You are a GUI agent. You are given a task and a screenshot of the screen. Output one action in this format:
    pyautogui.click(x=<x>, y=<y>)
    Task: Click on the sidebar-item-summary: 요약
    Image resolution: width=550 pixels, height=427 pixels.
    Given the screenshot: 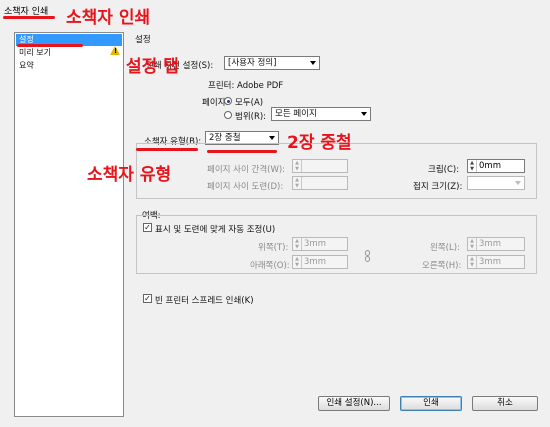 What is the action you would take?
    pyautogui.click(x=69, y=66)
    